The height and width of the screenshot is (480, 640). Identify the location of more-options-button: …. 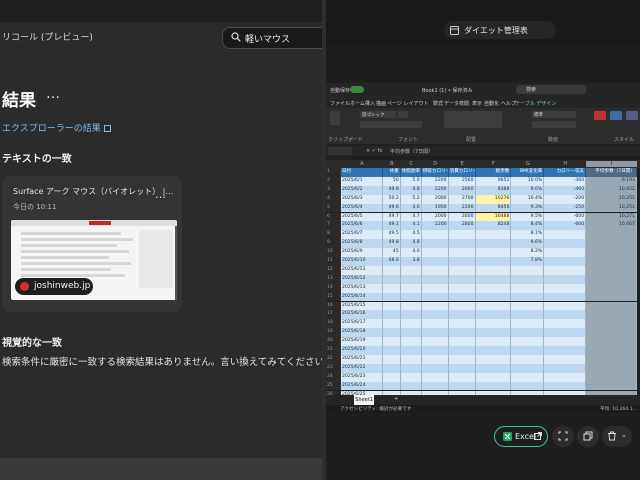
(53, 94).